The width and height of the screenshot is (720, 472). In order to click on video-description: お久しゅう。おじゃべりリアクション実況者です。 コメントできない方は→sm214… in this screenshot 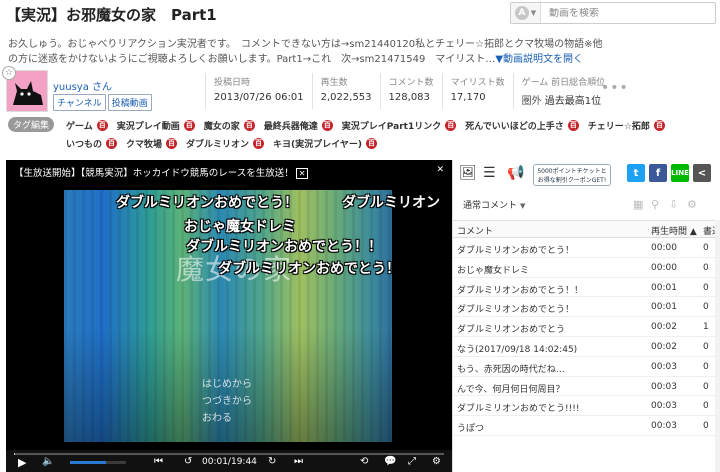, I will do `click(358, 52)`.